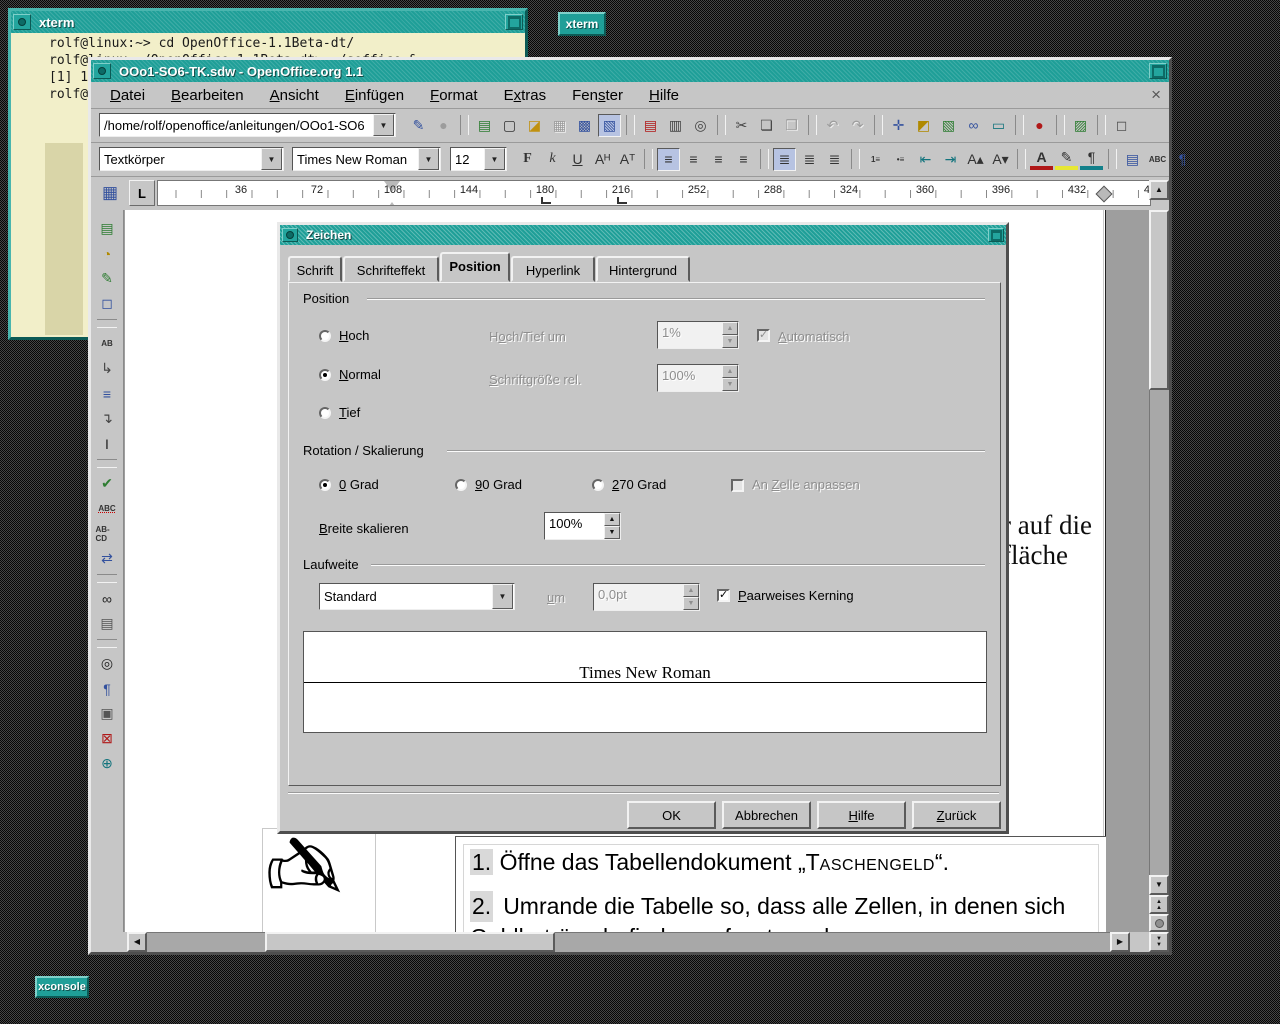 The width and height of the screenshot is (1280, 1024). Describe the element at coordinates (1066, 159) in the screenshot. I see `highlighting-icon: ✎` at that location.